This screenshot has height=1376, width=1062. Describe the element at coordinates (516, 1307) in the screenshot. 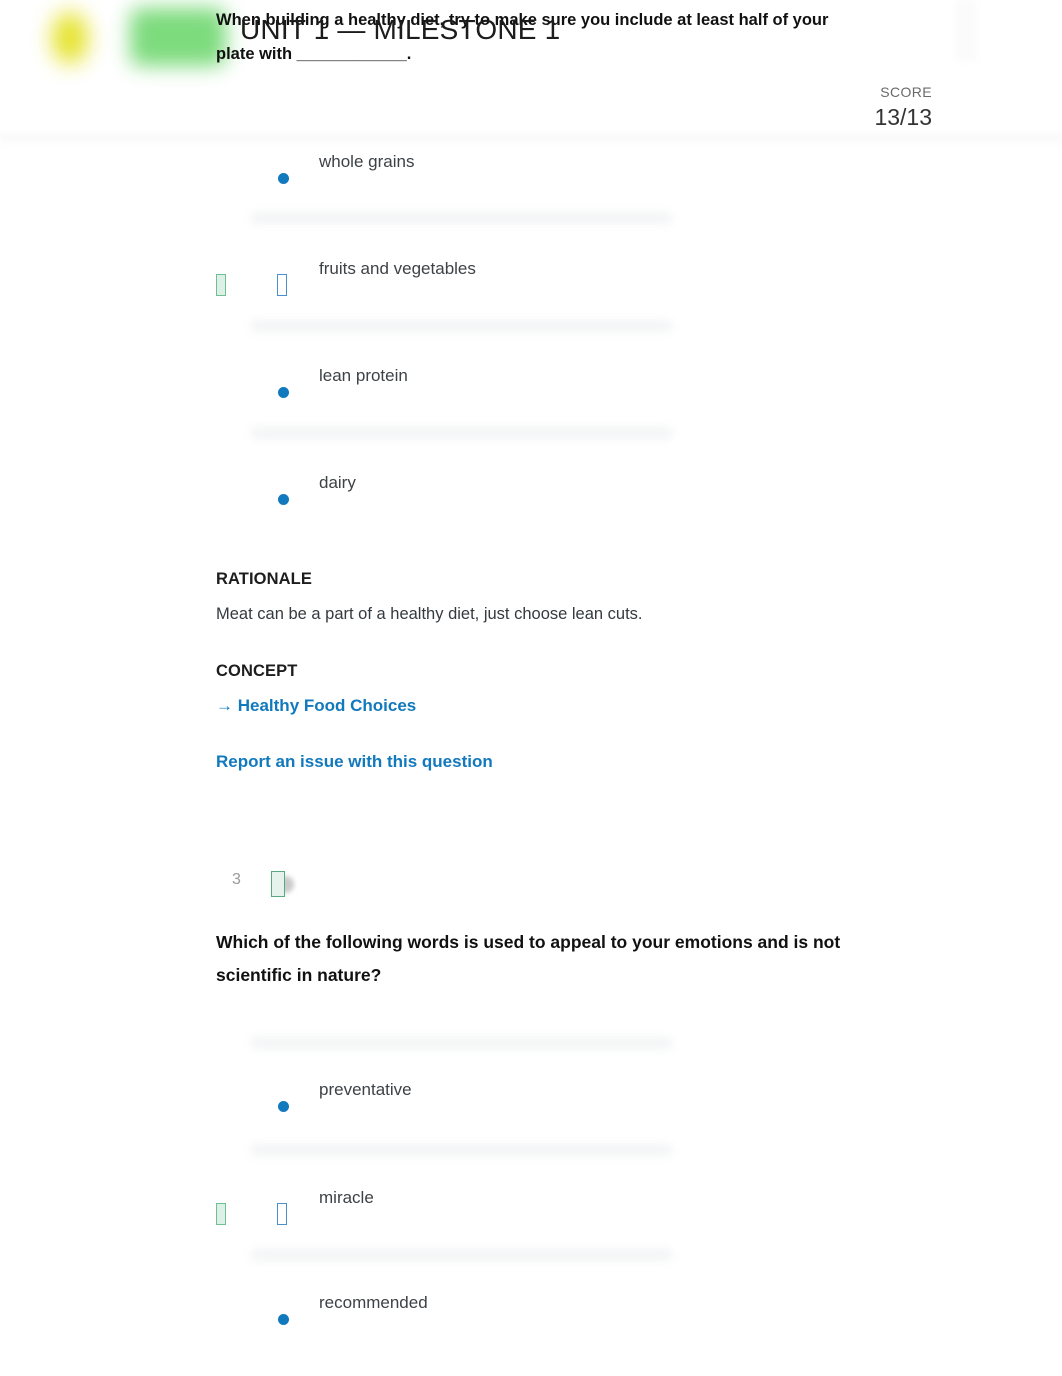

I see `list-item: recommended` at that location.